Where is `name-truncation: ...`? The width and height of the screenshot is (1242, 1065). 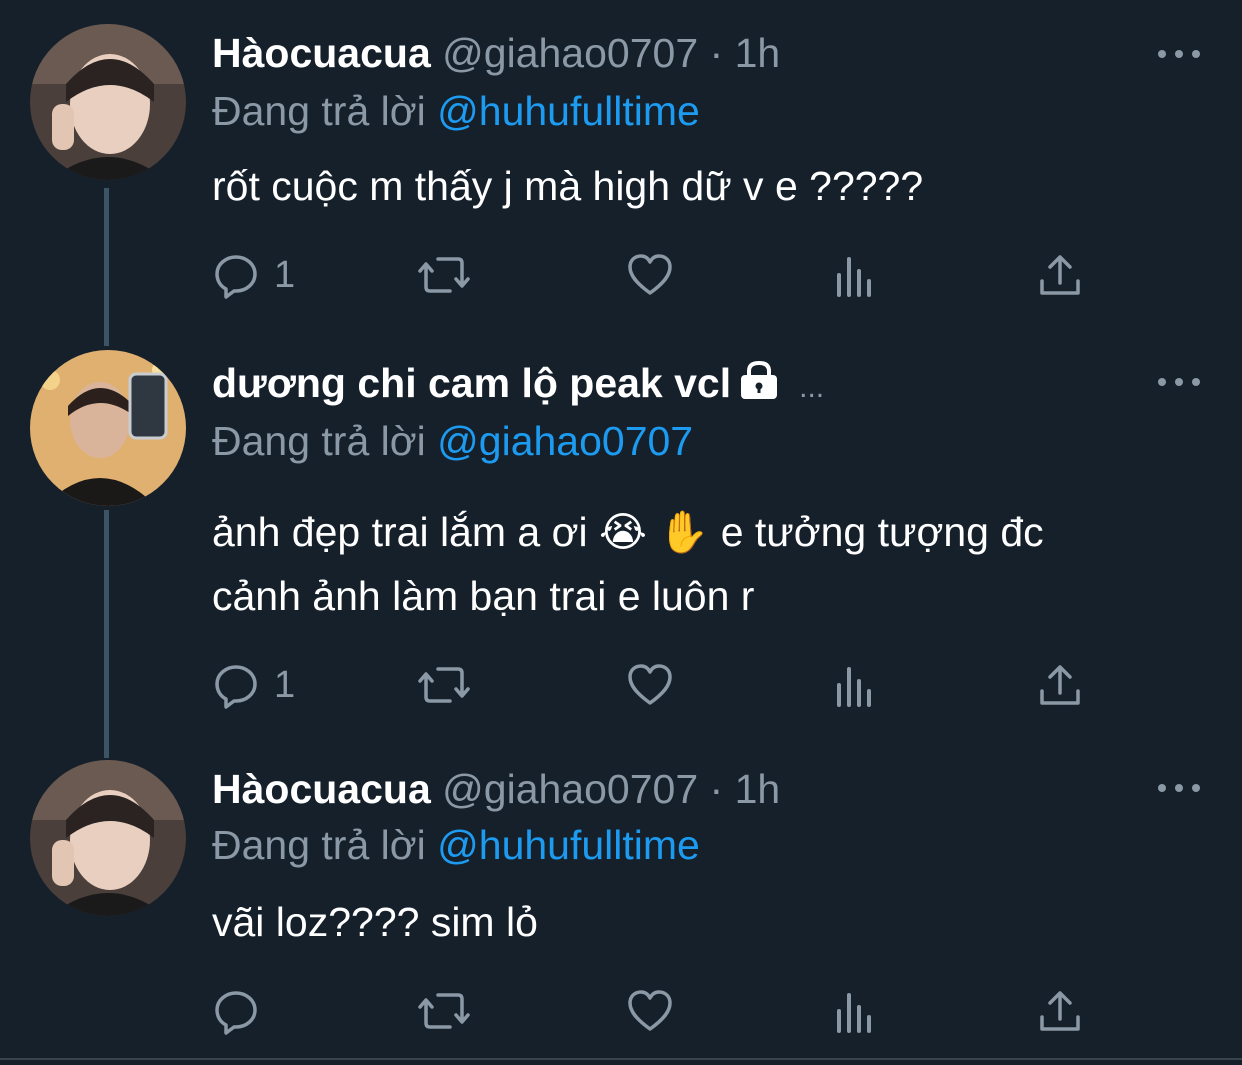 name-truncation: ... is located at coordinates (812, 387).